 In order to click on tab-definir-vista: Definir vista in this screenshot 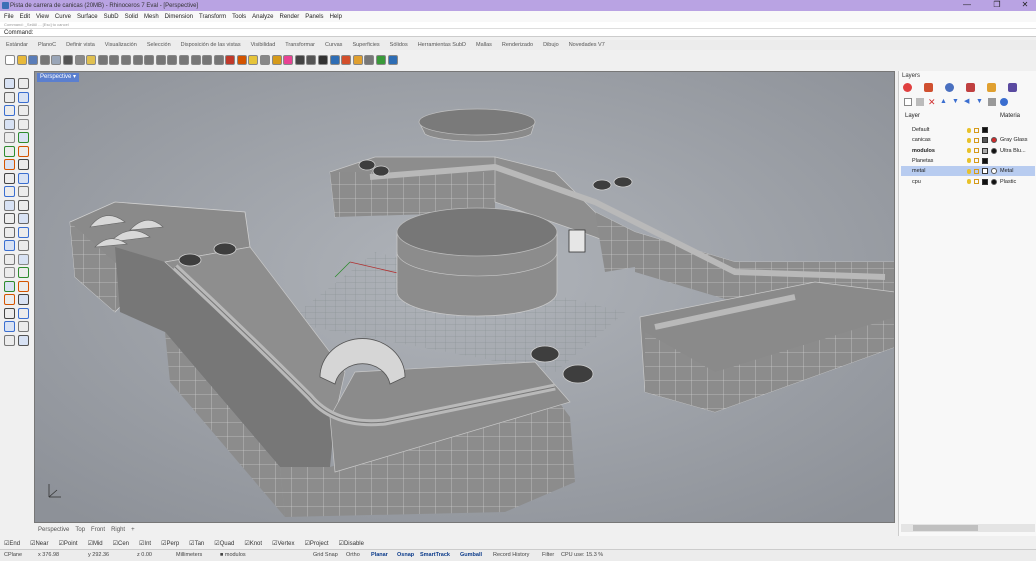, I will do `click(80, 45)`.